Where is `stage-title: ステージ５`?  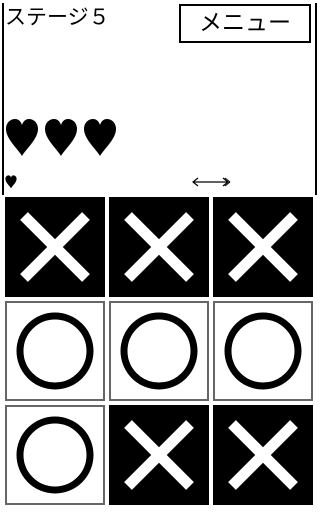 stage-title: ステージ５ is located at coordinates (57, 17).